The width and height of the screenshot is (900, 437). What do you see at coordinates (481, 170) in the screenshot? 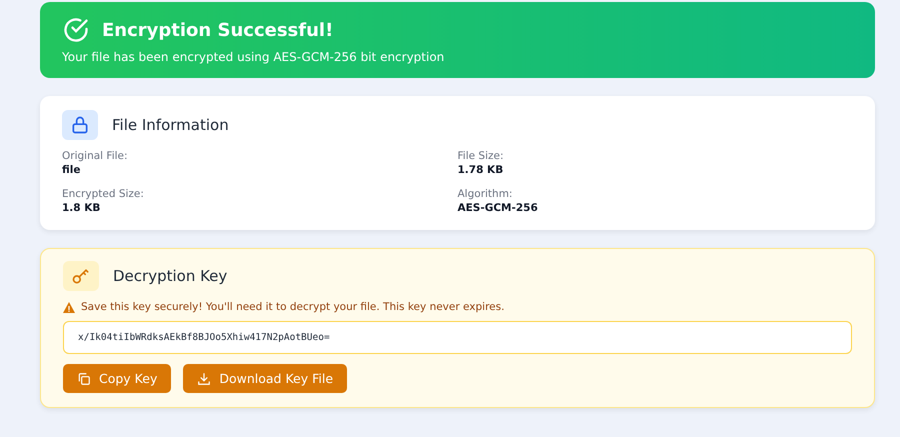
I see `field-value: 1.78 KB` at bounding box center [481, 170].